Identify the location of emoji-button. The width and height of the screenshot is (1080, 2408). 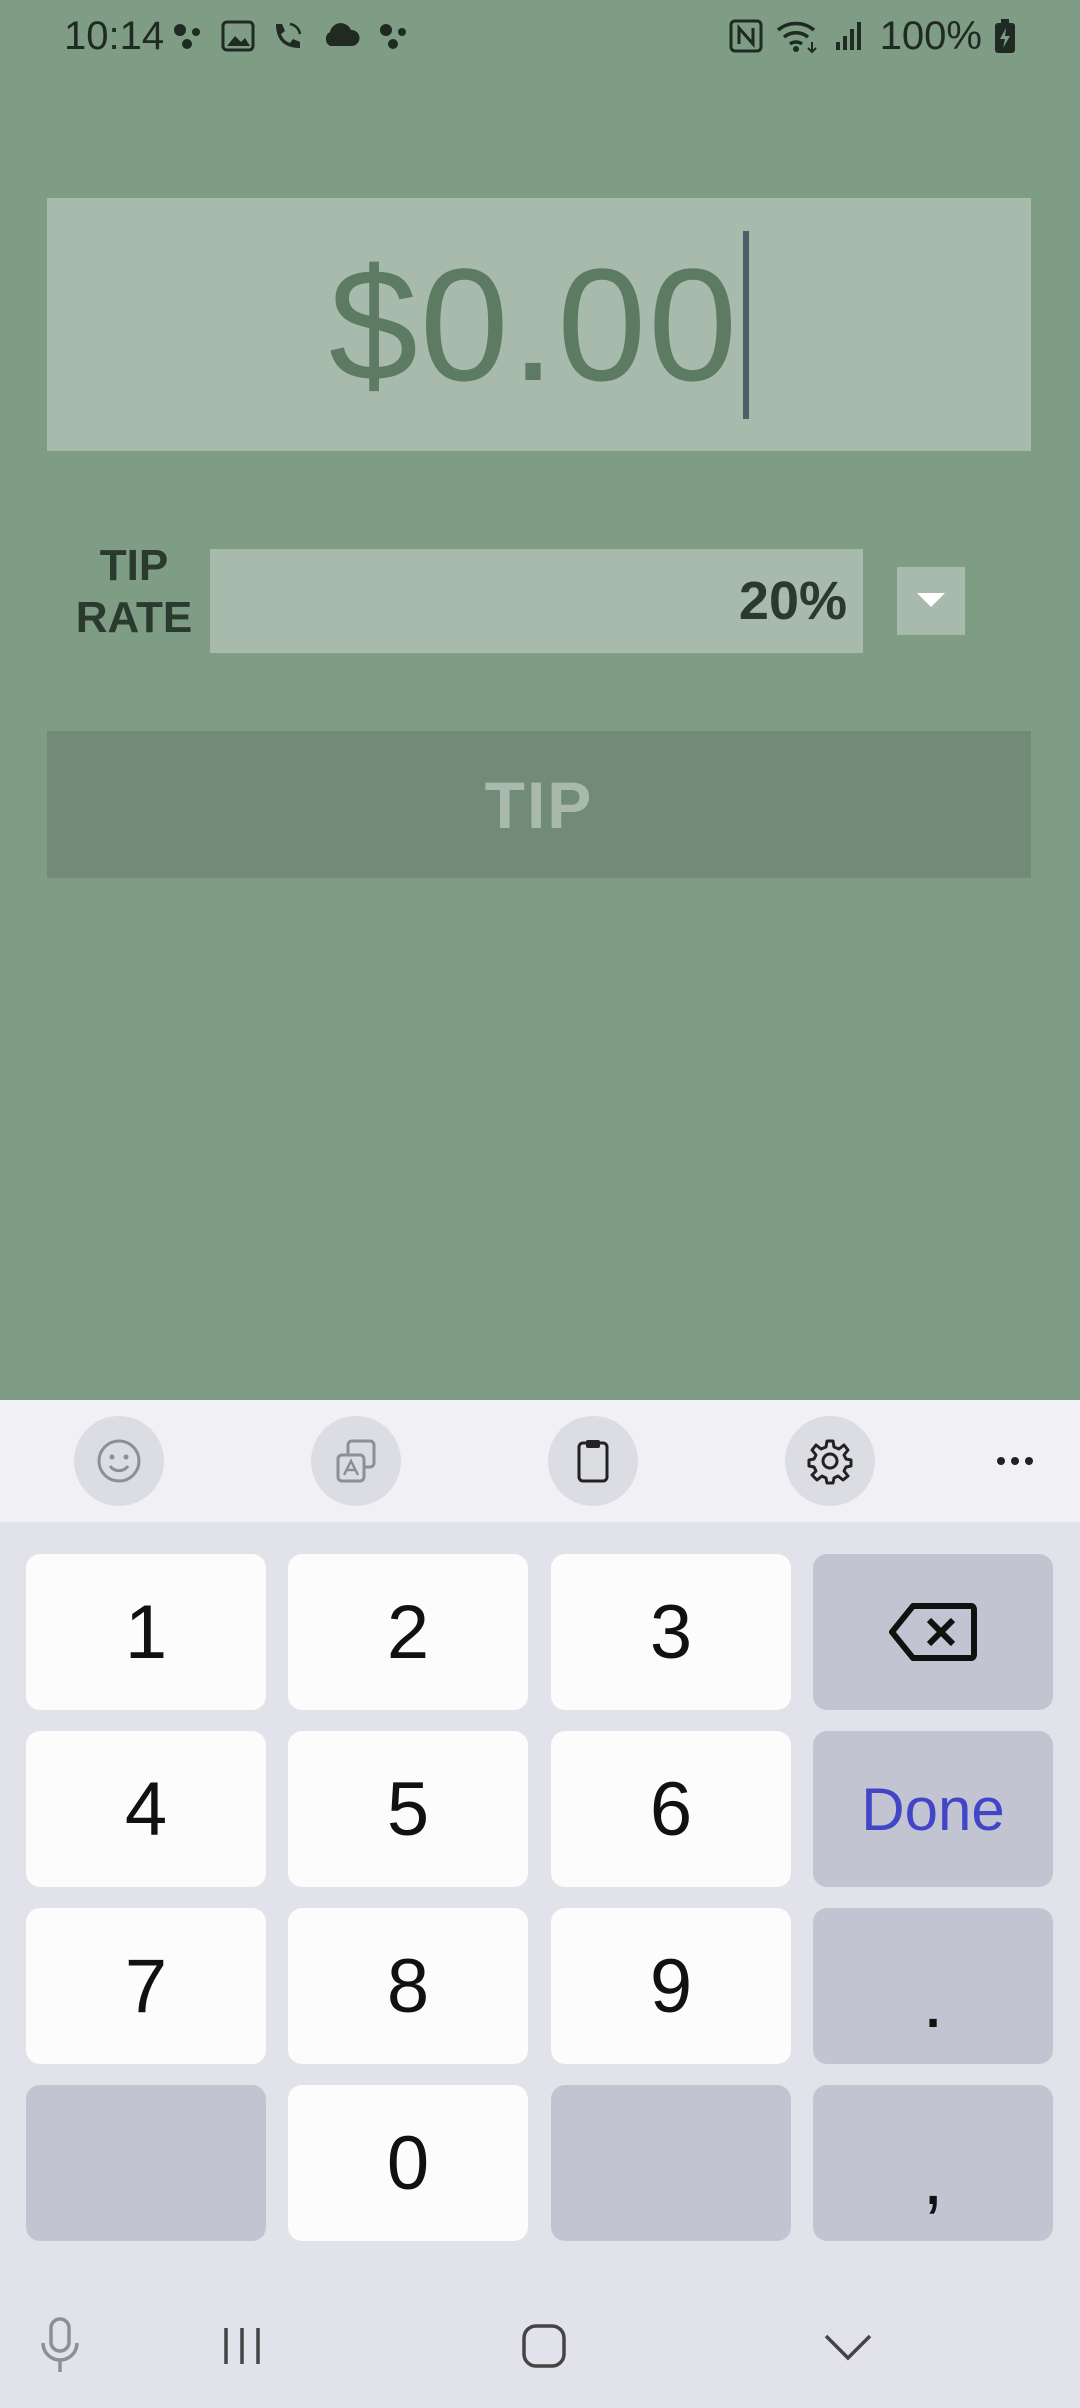
(119, 1461).